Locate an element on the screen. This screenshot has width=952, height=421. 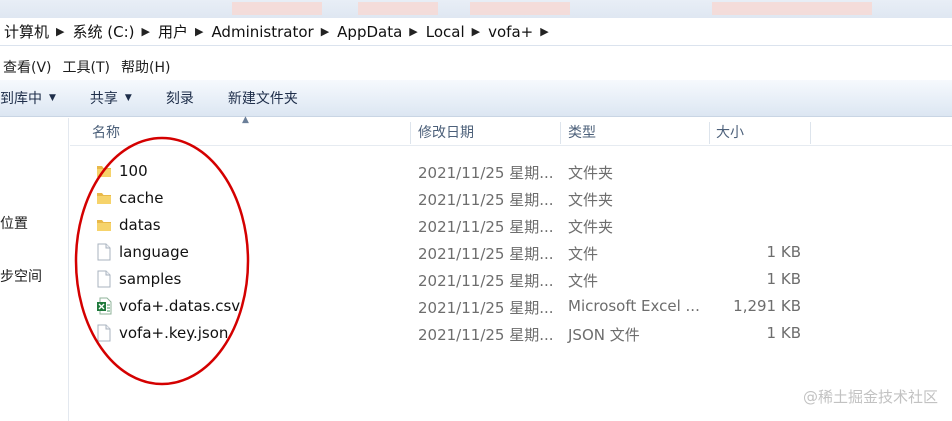
sort-ascending-icon: ▲ is located at coordinates (245, 120).